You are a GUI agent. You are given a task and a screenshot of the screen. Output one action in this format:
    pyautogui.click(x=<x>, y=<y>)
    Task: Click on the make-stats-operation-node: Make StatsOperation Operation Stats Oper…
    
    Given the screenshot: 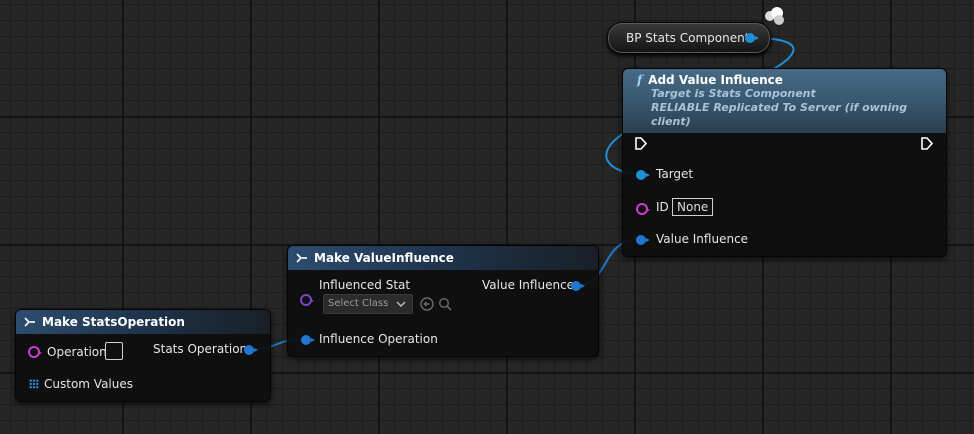 What is the action you would take?
    pyautogui.click(x=143, y=355)
    